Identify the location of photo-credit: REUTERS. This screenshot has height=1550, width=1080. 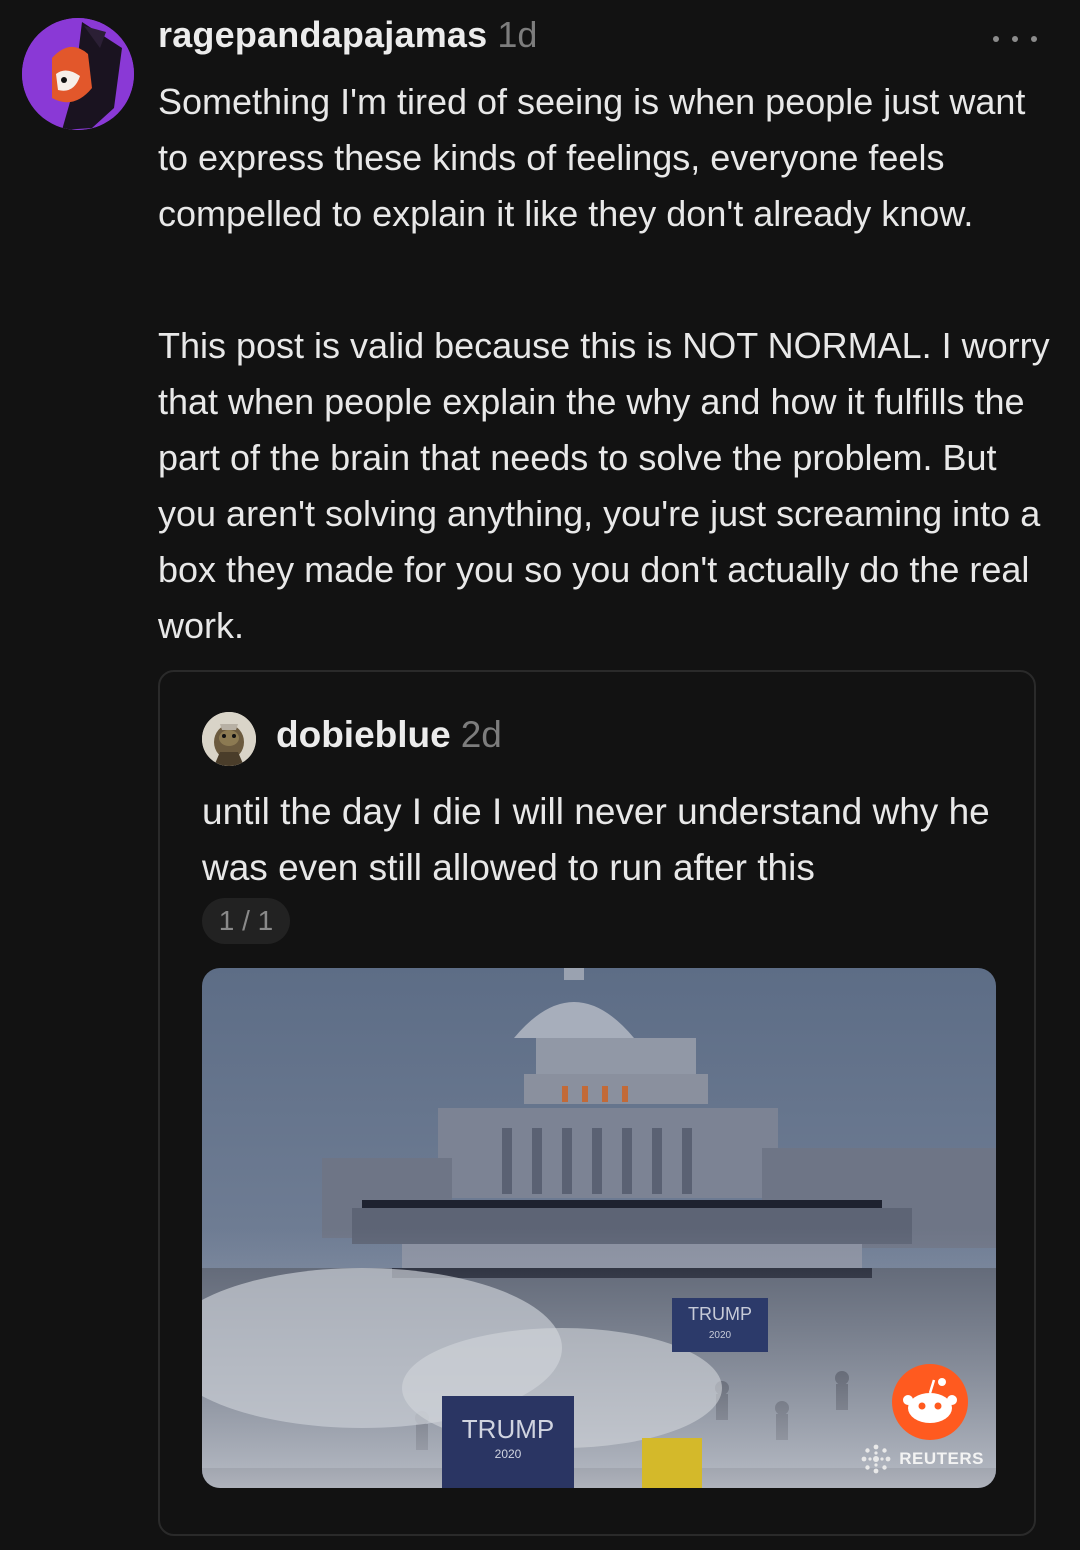
(921, 1459).